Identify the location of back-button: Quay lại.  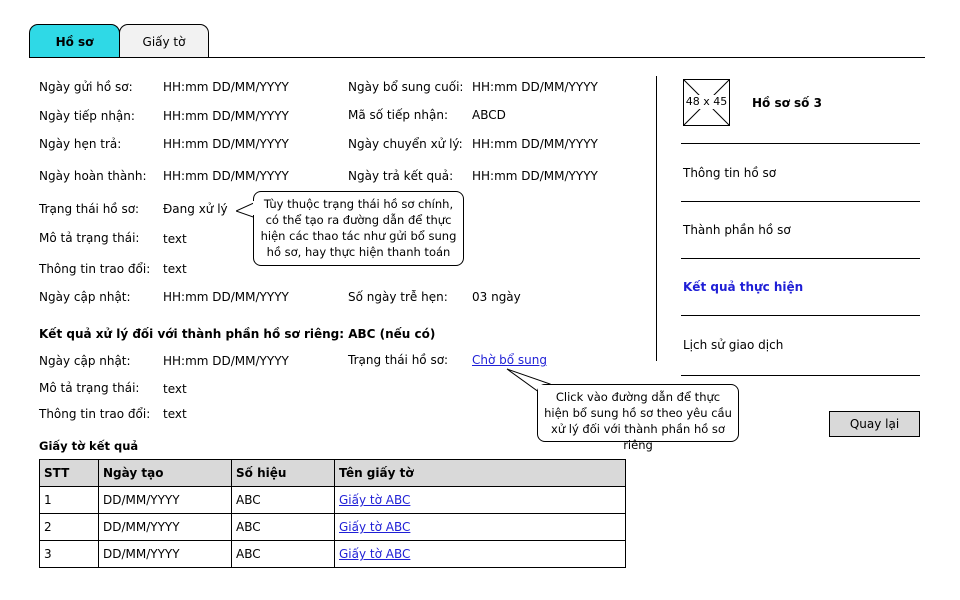
(874, 424).